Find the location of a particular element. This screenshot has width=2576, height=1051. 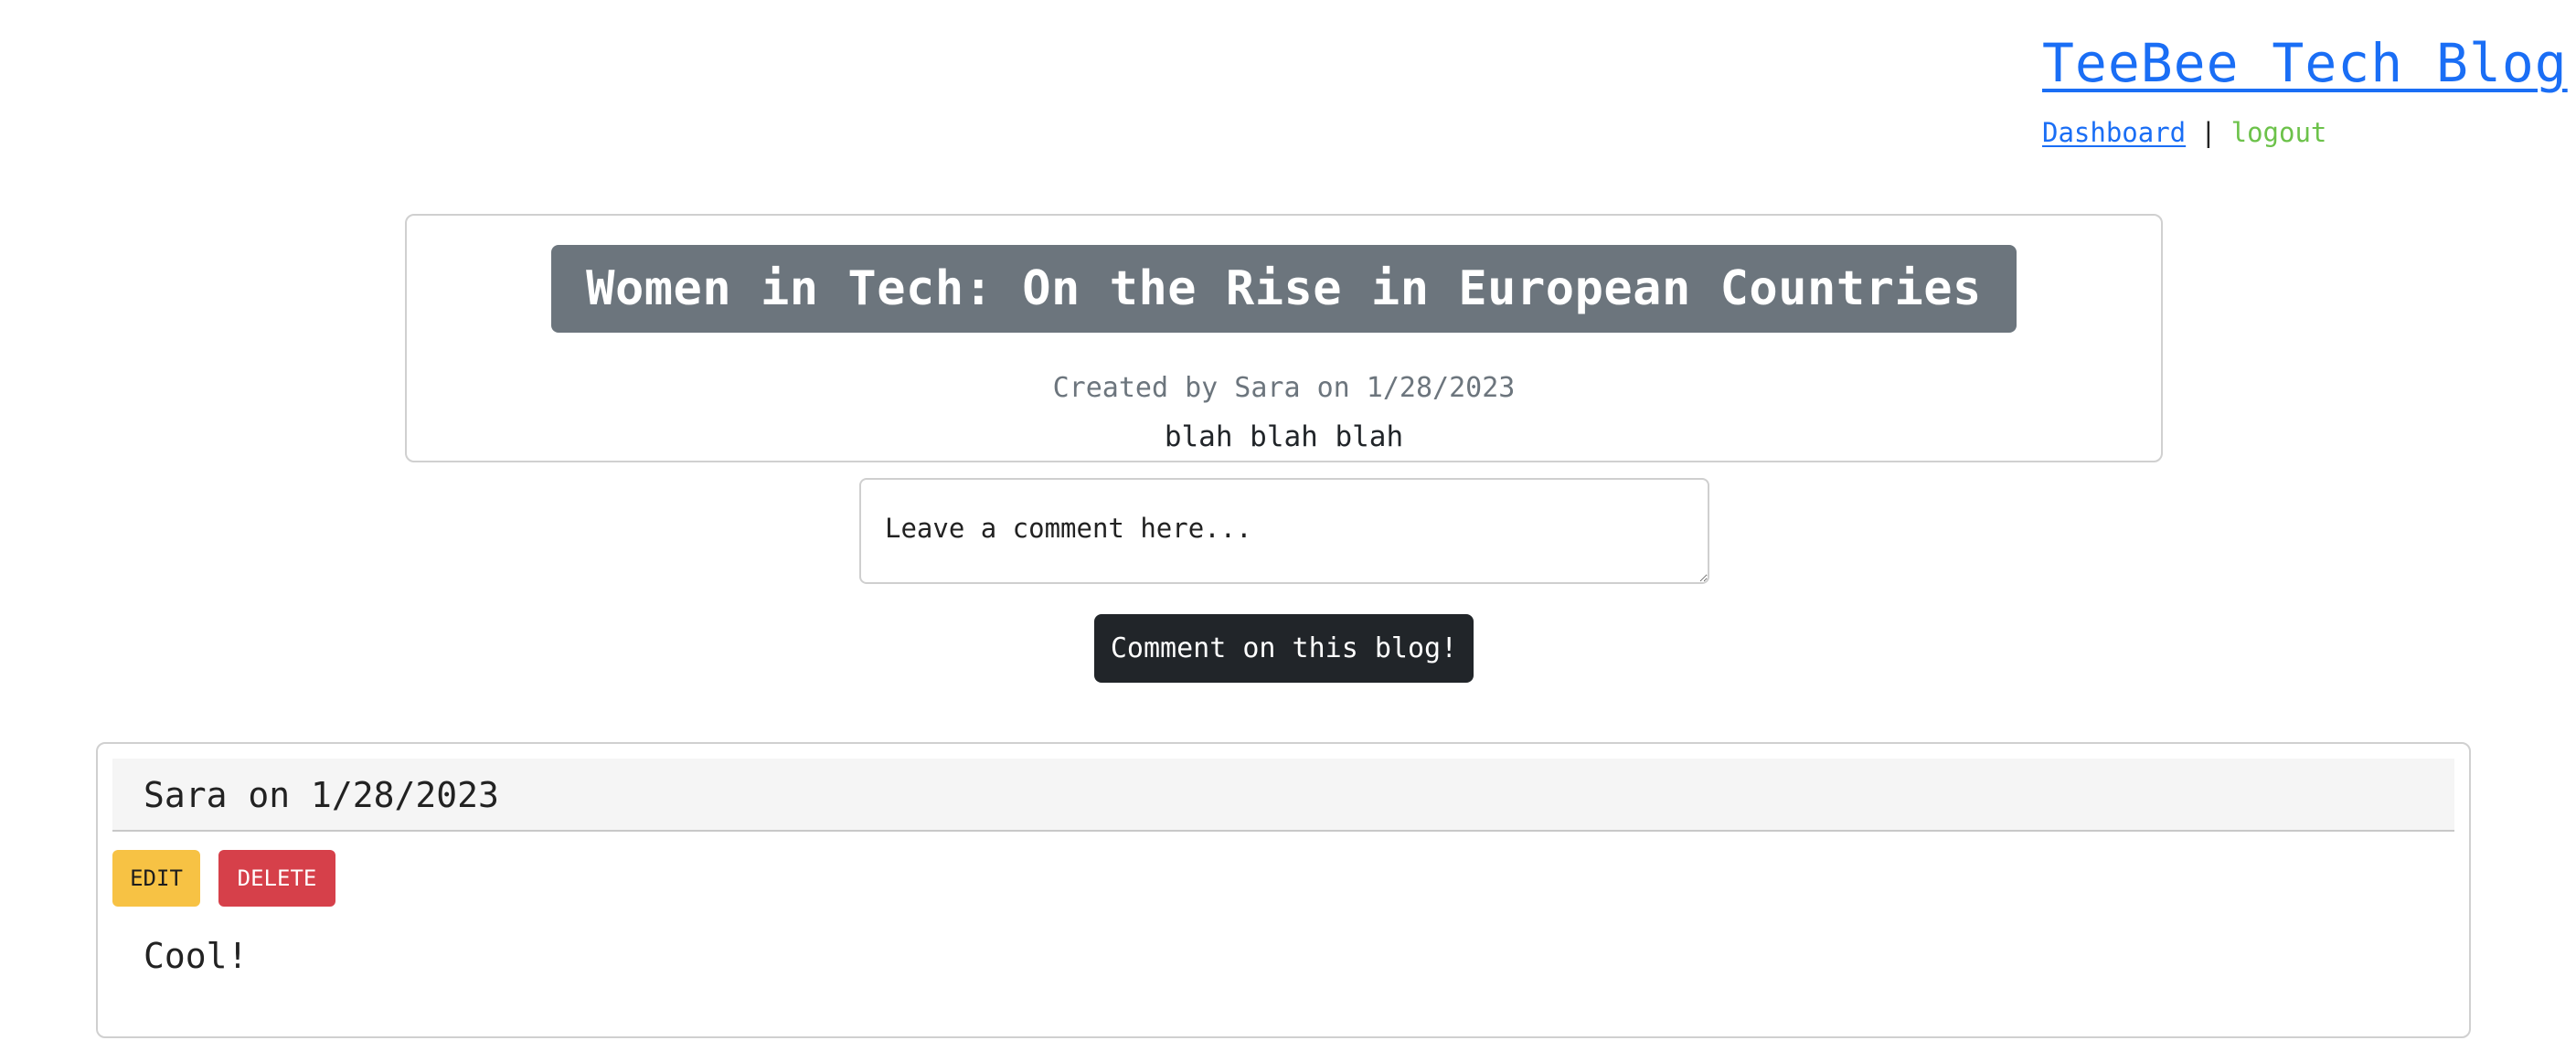

post-meta: Created by Sara on 1/28/2023 is located at coordinates (1284, 387).